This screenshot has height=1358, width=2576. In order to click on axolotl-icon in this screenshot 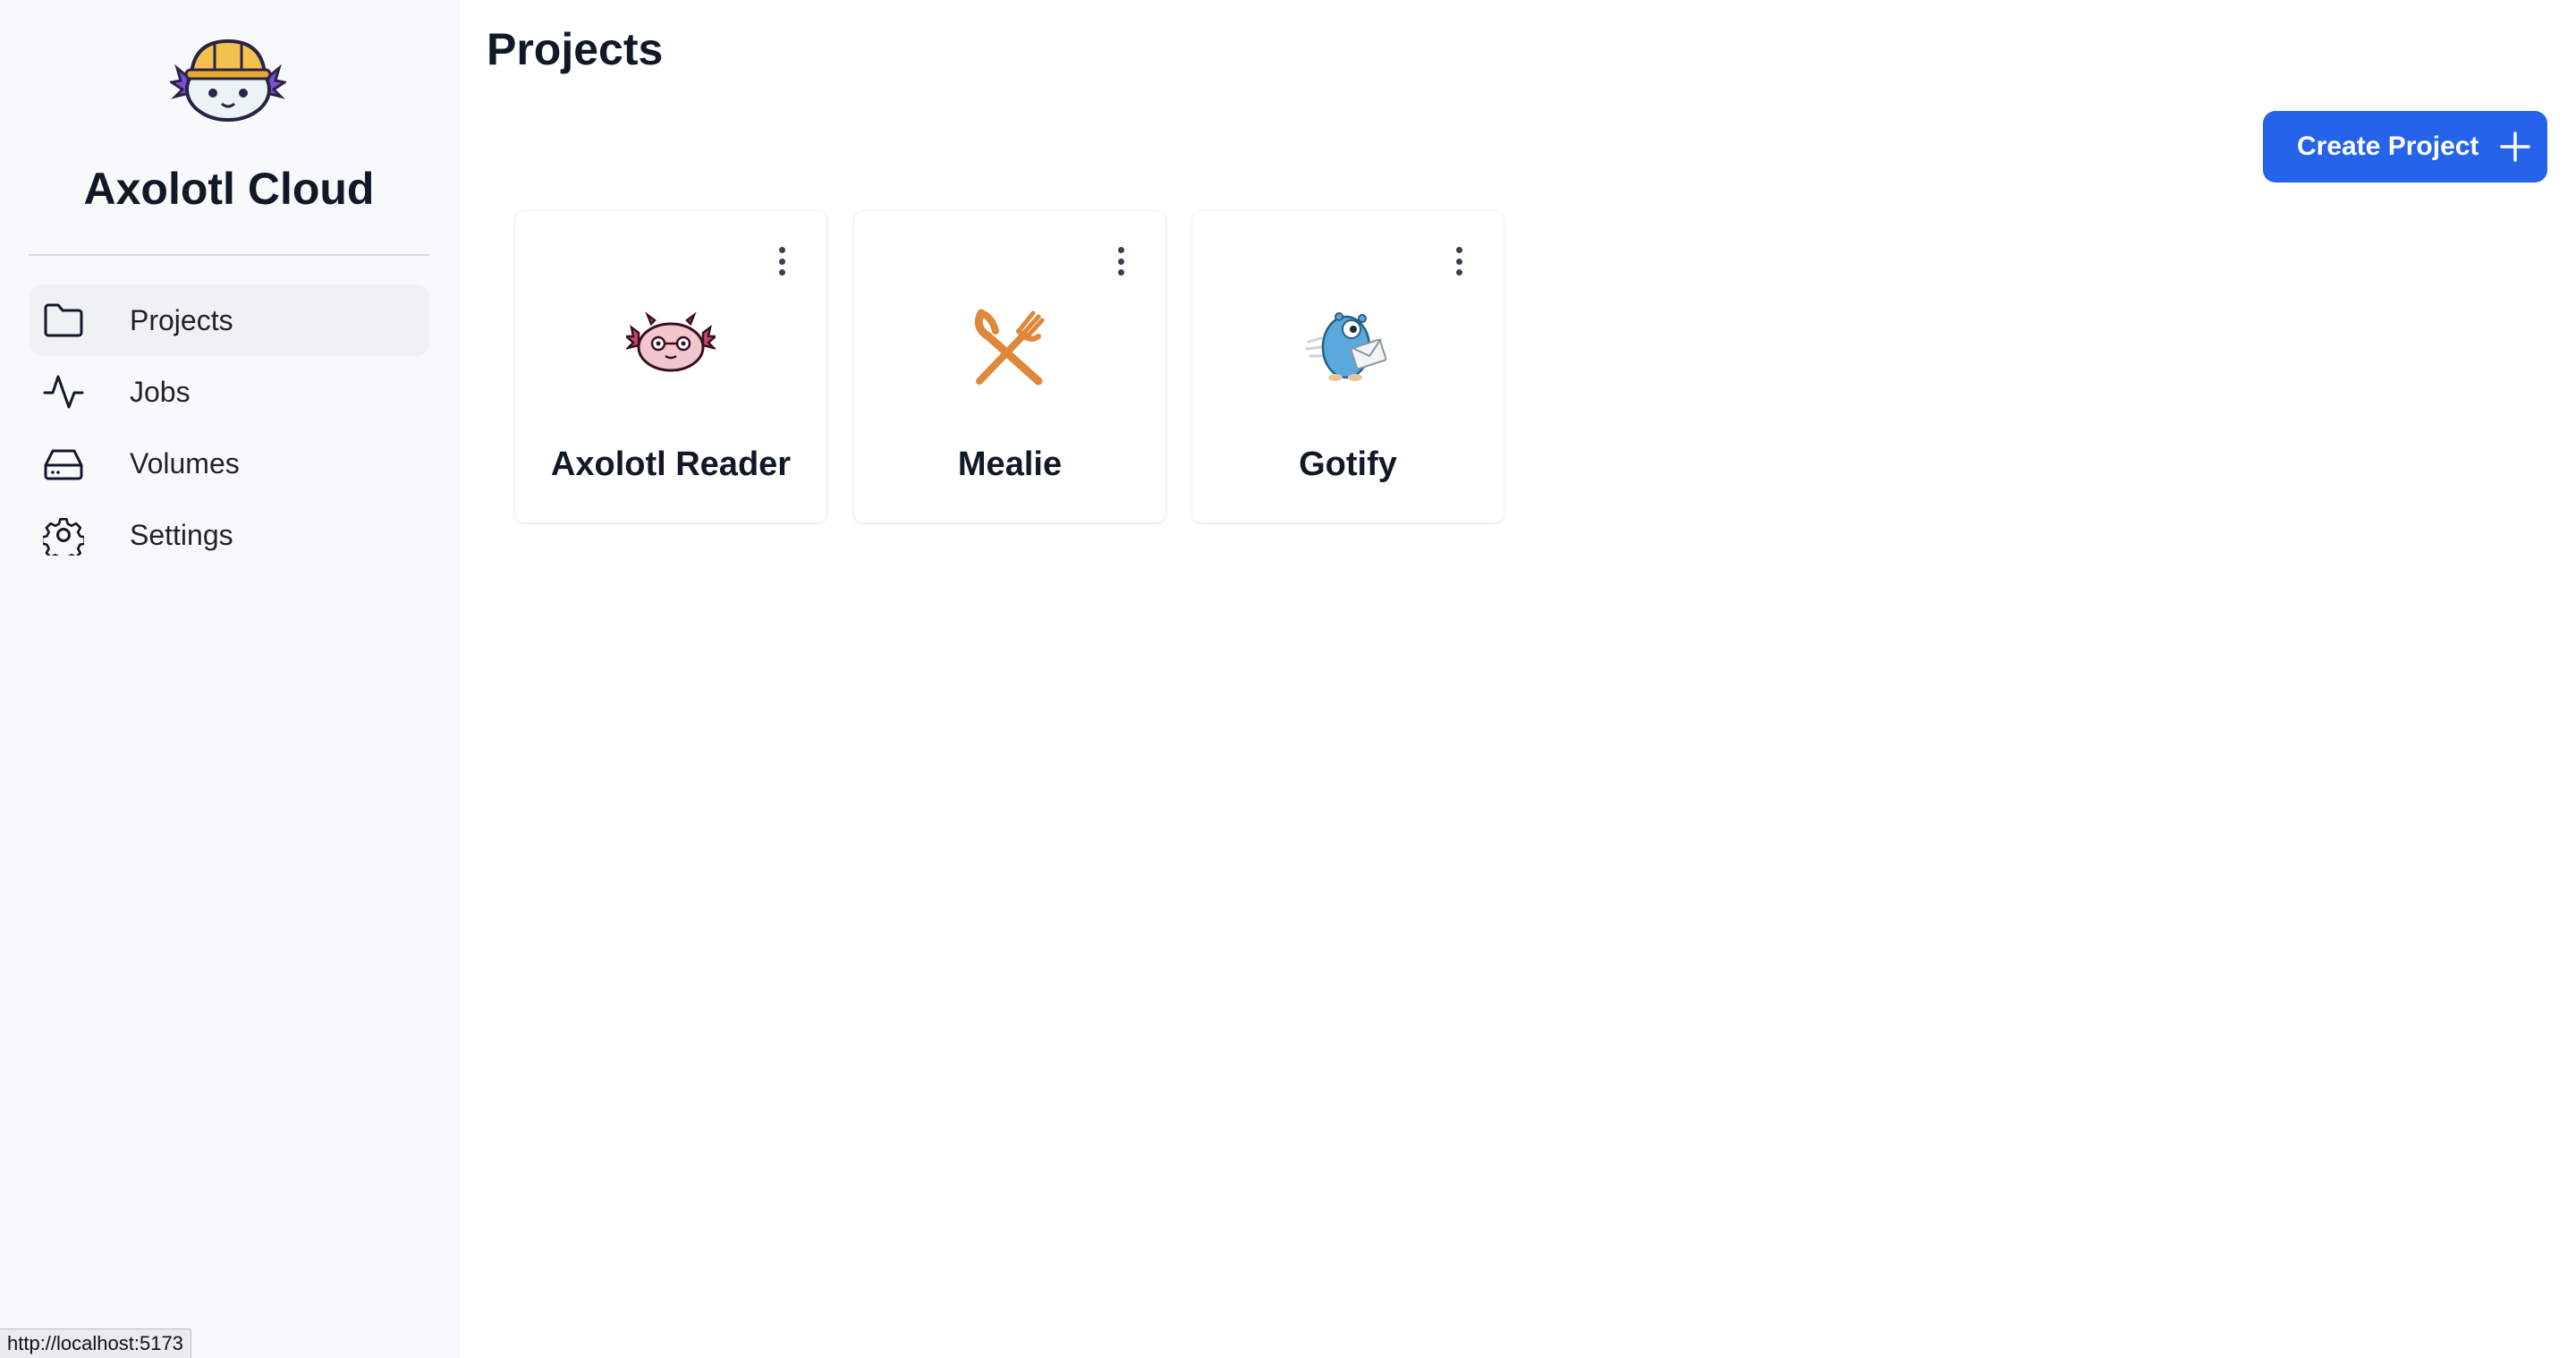, I will do `click(671, 341)`.